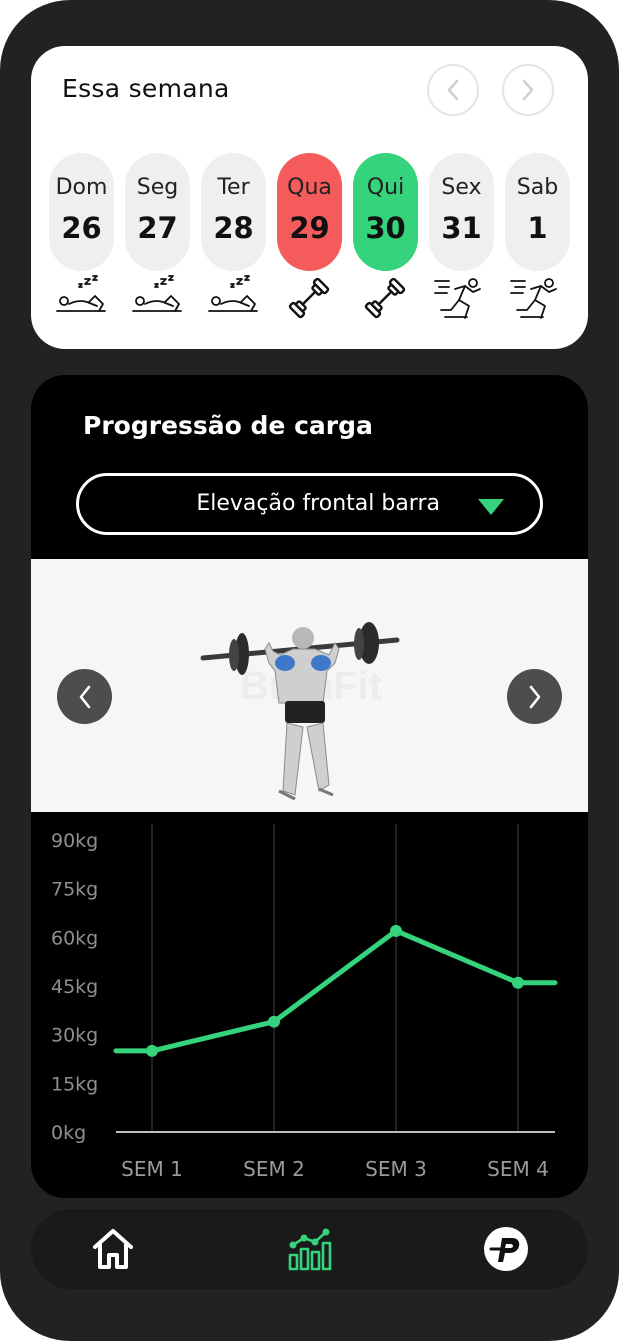 The height and width of the screenshot is (1341, 619). Describe the element at coordinates (335, 991) in the screenshot. I see `series-line` at that location.